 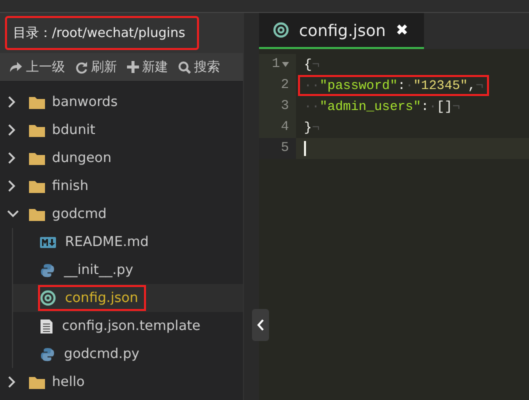 I want to click on refresh-icon, so click(x=81, y=67).